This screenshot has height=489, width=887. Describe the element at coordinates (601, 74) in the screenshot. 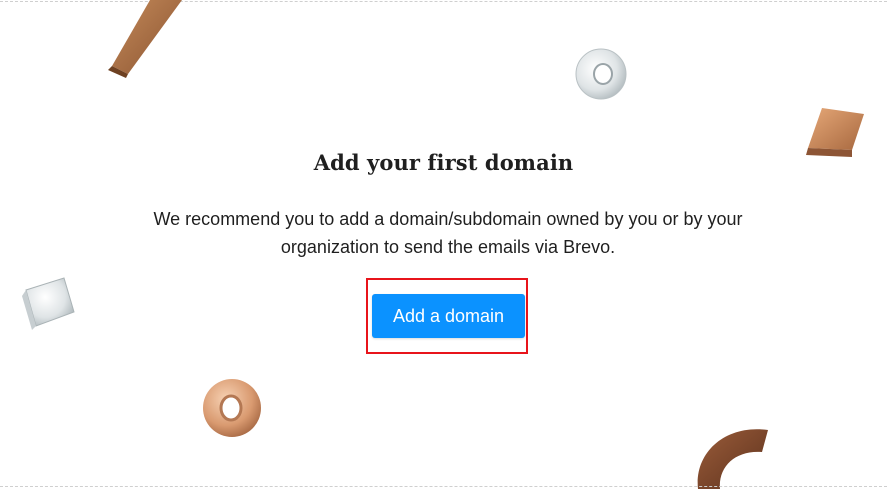

I see `glass-ring-icon` at that location.